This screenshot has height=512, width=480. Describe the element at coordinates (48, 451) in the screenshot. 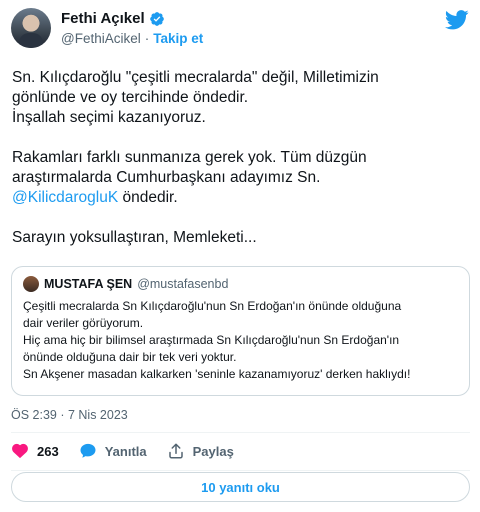

I see `like-count: 263` at that location.